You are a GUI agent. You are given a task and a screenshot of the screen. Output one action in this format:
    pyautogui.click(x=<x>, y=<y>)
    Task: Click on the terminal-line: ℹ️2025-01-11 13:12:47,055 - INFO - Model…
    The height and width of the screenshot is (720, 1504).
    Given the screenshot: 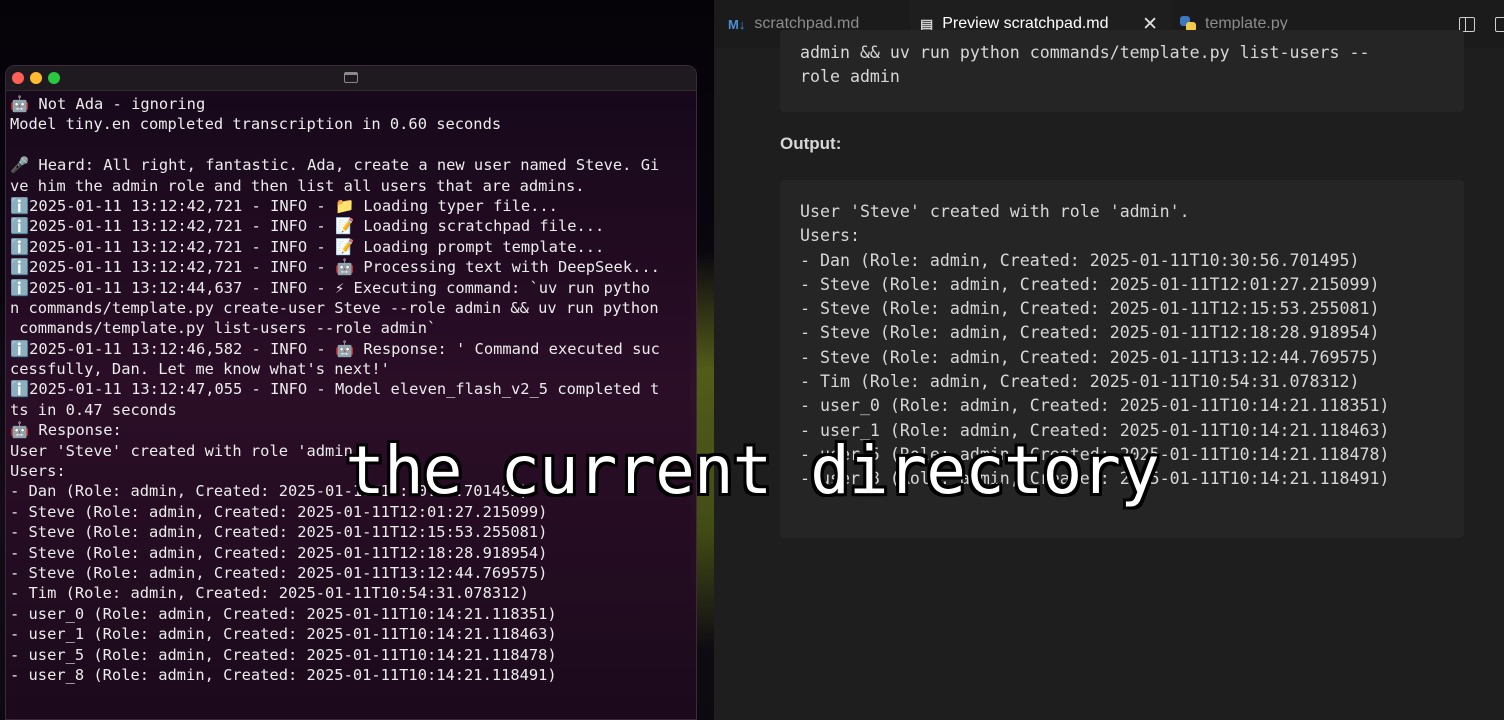 What is the action you would take?
    pyautogui.click(x=335, y=389)
    